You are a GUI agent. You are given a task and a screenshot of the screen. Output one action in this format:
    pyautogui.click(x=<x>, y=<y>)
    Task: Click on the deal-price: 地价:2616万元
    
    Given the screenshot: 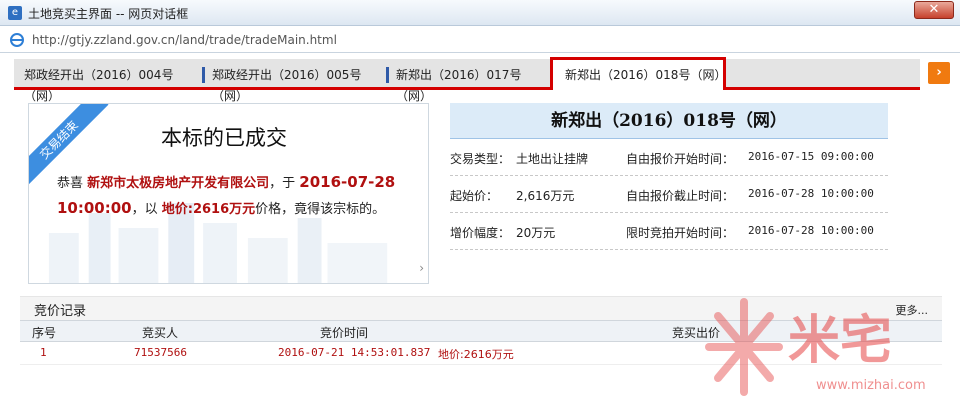 What is the action you would take?
    pyautogui.click(x=208, y=209)
    